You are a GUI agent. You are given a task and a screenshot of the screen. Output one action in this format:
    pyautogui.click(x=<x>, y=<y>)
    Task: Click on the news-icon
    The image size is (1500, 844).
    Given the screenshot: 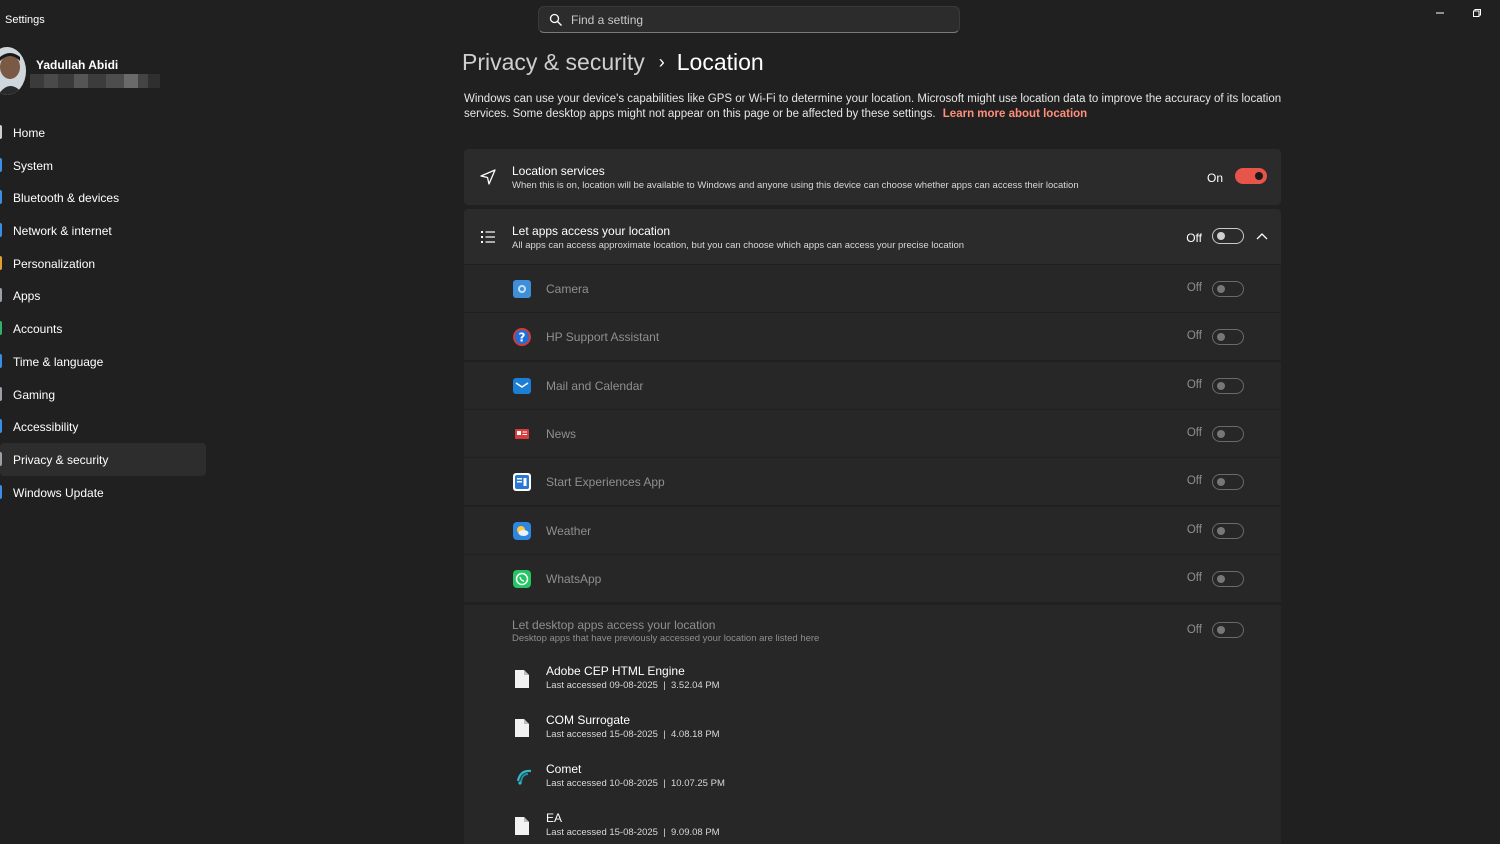 What is the action you would take?
    pyautogui.click(x=522, y=434)
    